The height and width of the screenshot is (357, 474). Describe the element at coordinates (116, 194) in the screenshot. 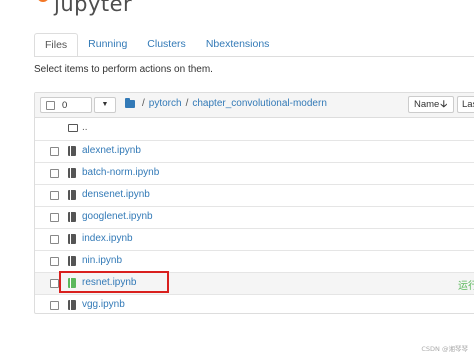

I see `file-name: densenet.ipynb` at that location.